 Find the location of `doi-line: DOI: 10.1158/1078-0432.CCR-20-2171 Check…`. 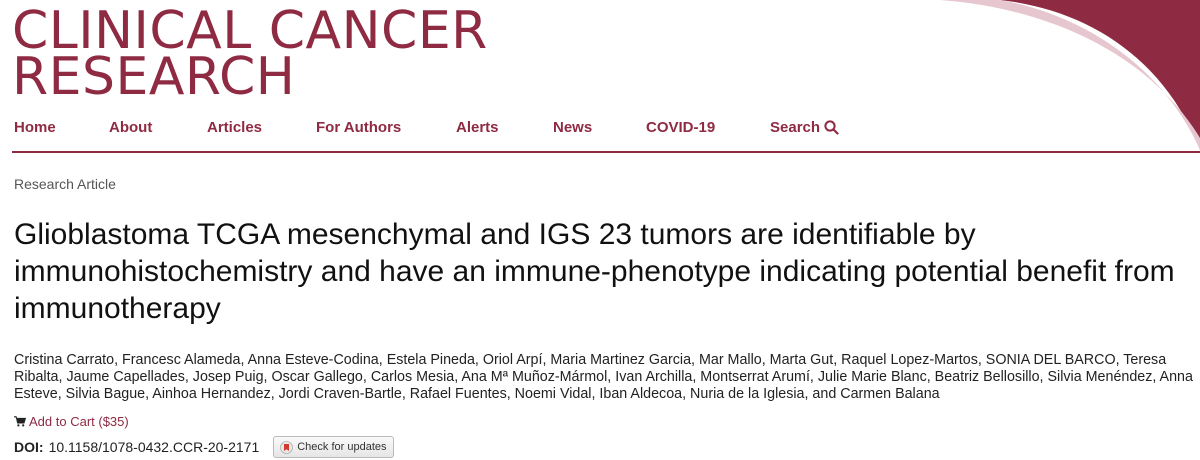

doi-line: DOI: 10.1158/1078-0432.CCR-20-2171 Check… is located at coordinates (204, 447).